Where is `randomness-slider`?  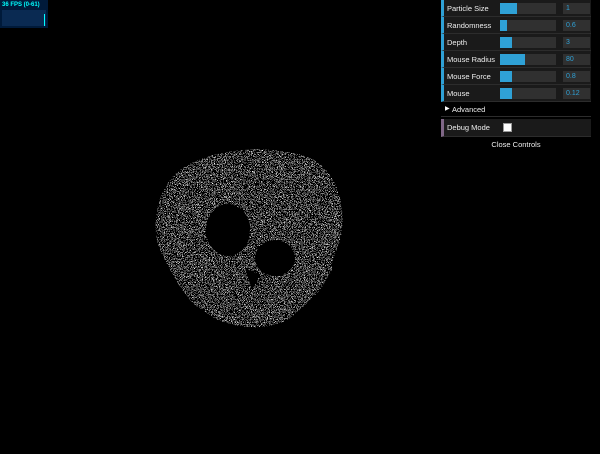 randomness-slider is located at coordinates (528, 25).